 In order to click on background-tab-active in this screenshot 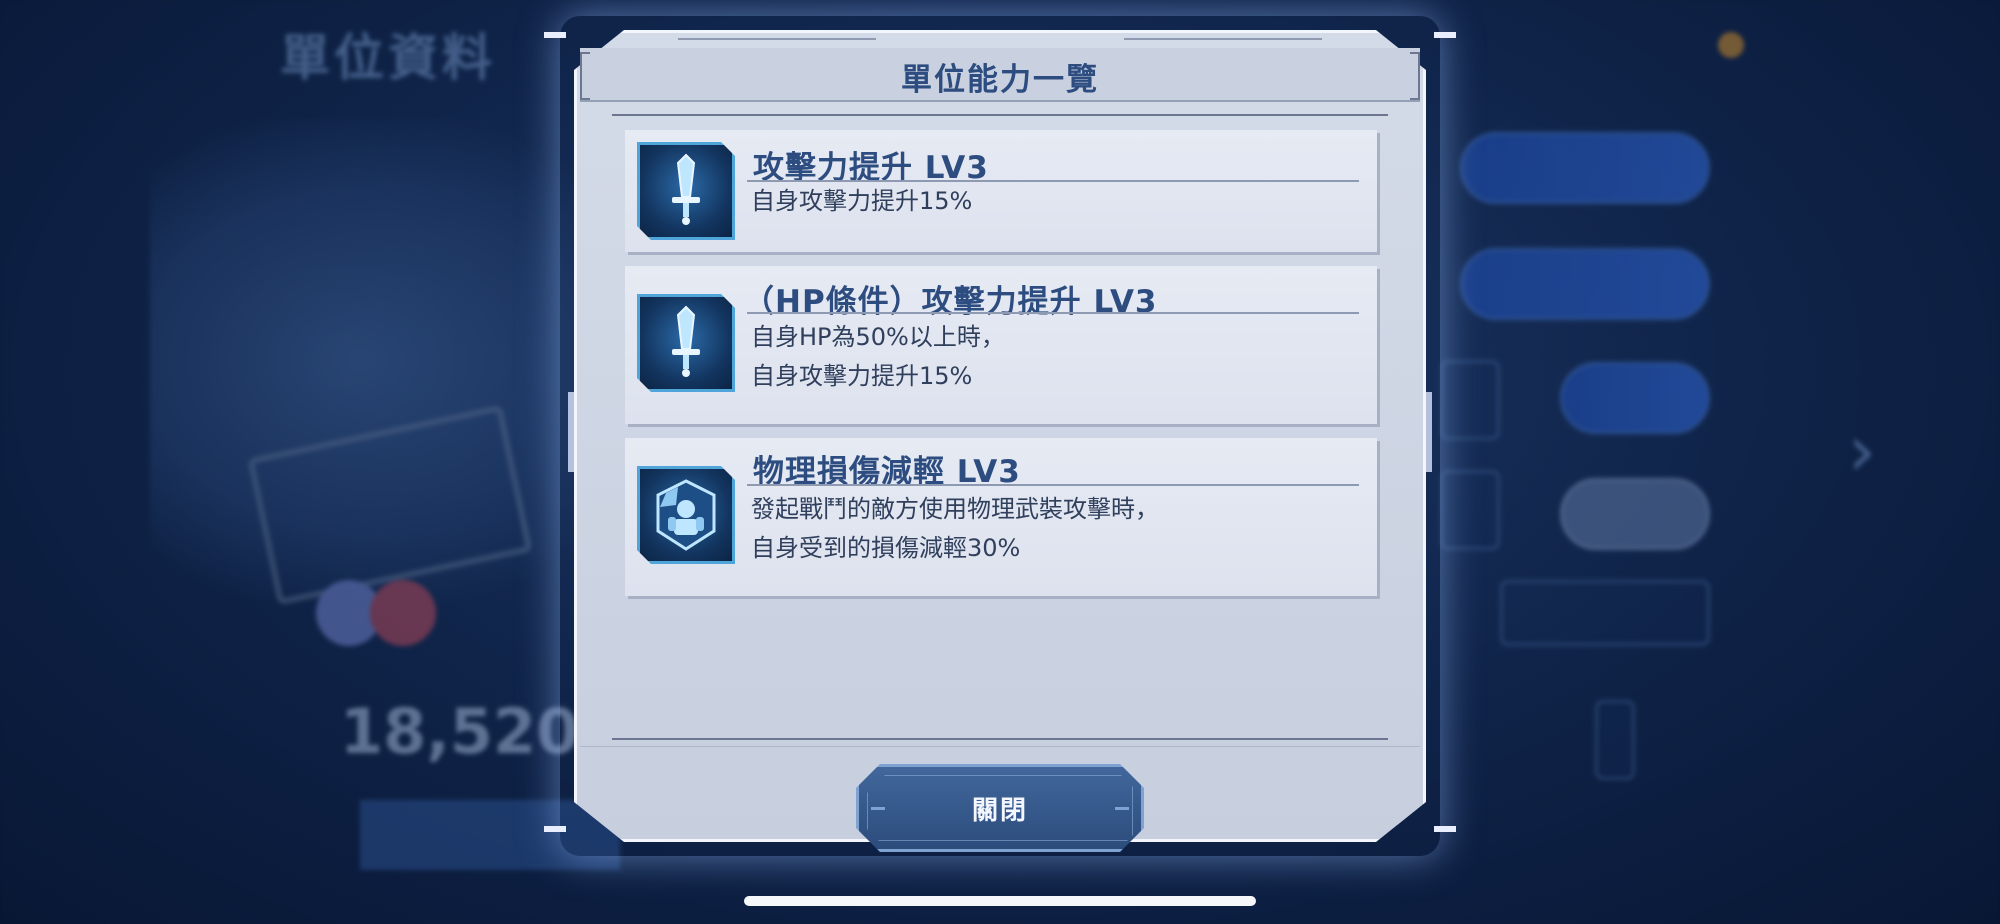, I will do `click(490, 835)`.